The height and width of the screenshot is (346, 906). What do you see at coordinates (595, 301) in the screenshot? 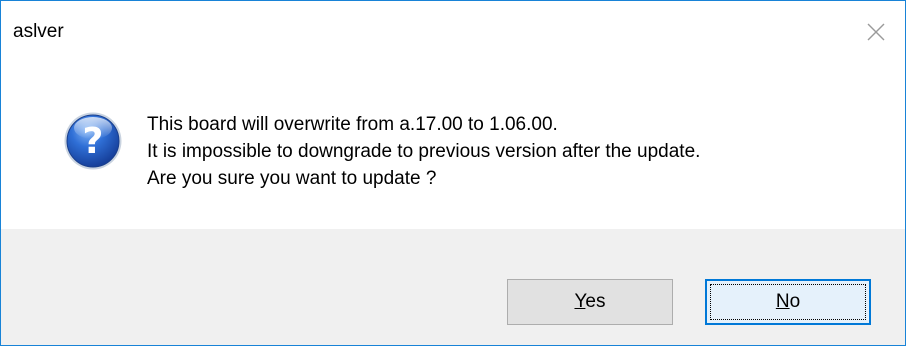
I see `yes-label-rest: es` at bounding box center [595, 301].